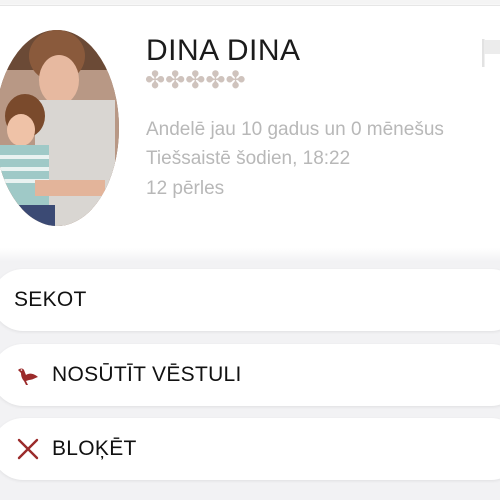 This screenshot has width=500, height=500. Describe the element at coordinates (28, 449) in the screenshot. I see `close-icon` at that location.